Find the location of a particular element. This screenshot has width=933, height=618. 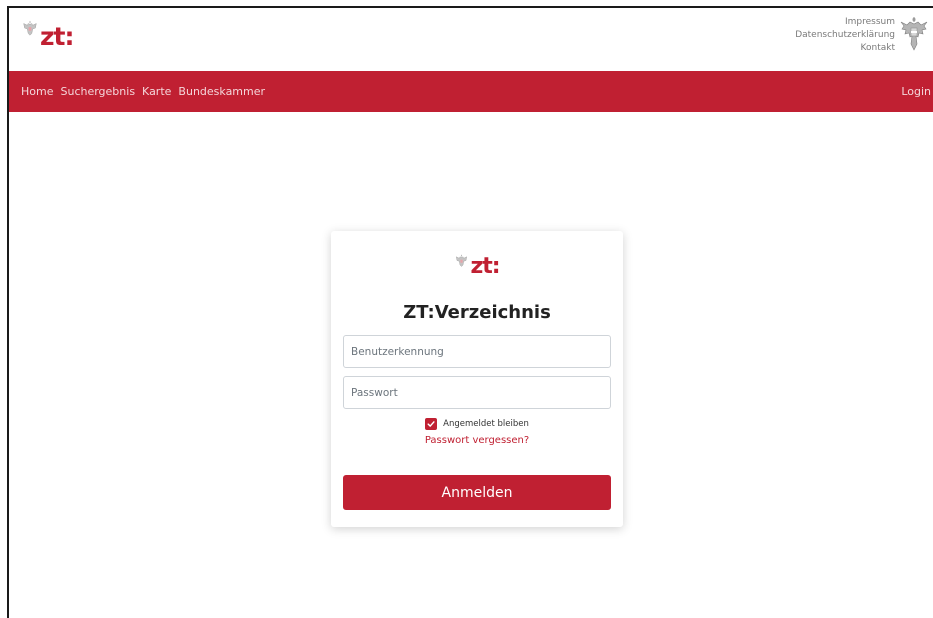

check-icon is located at coordinates (431, 424).